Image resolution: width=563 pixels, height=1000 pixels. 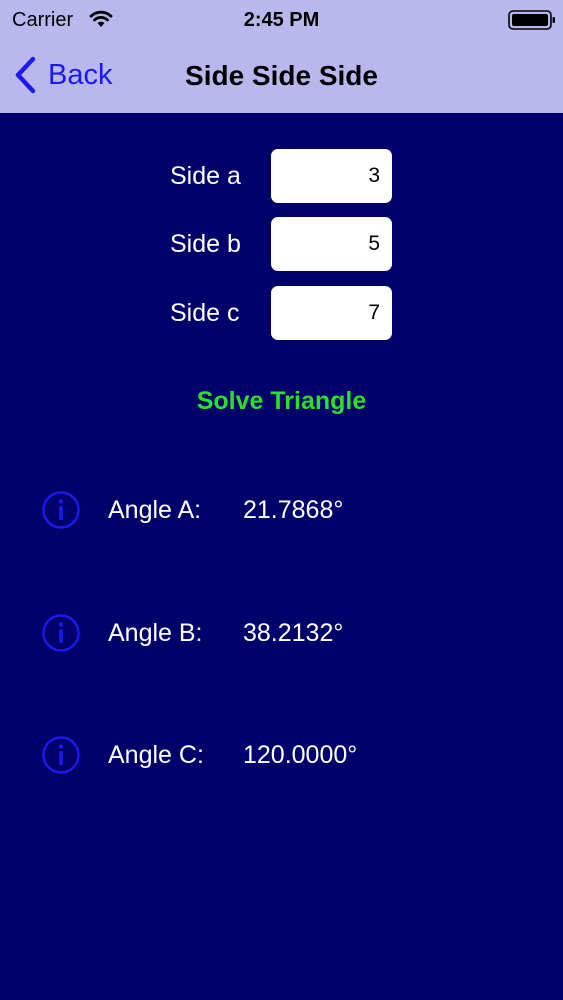 I want to click on status-bar: Carrier 2:45 PM, so click(x=281, y=20).